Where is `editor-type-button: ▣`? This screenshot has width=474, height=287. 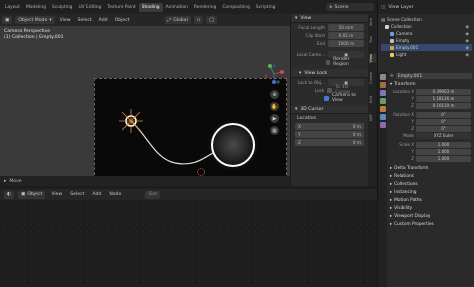
editor-type-button: ▣ is located at coordinates (7, 20).